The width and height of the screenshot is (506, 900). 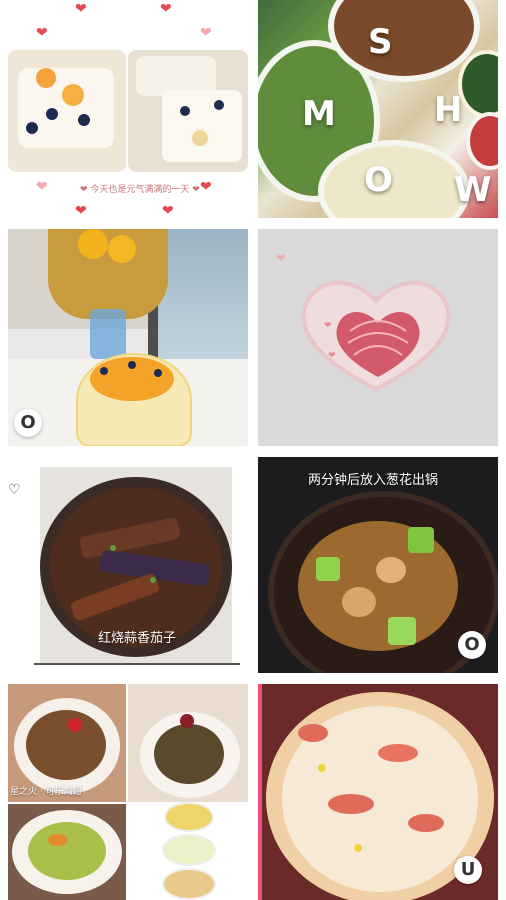 I want to click on tile-claypot: 两分钟后放入葱花出锅 O, so click(x=378, y=565).